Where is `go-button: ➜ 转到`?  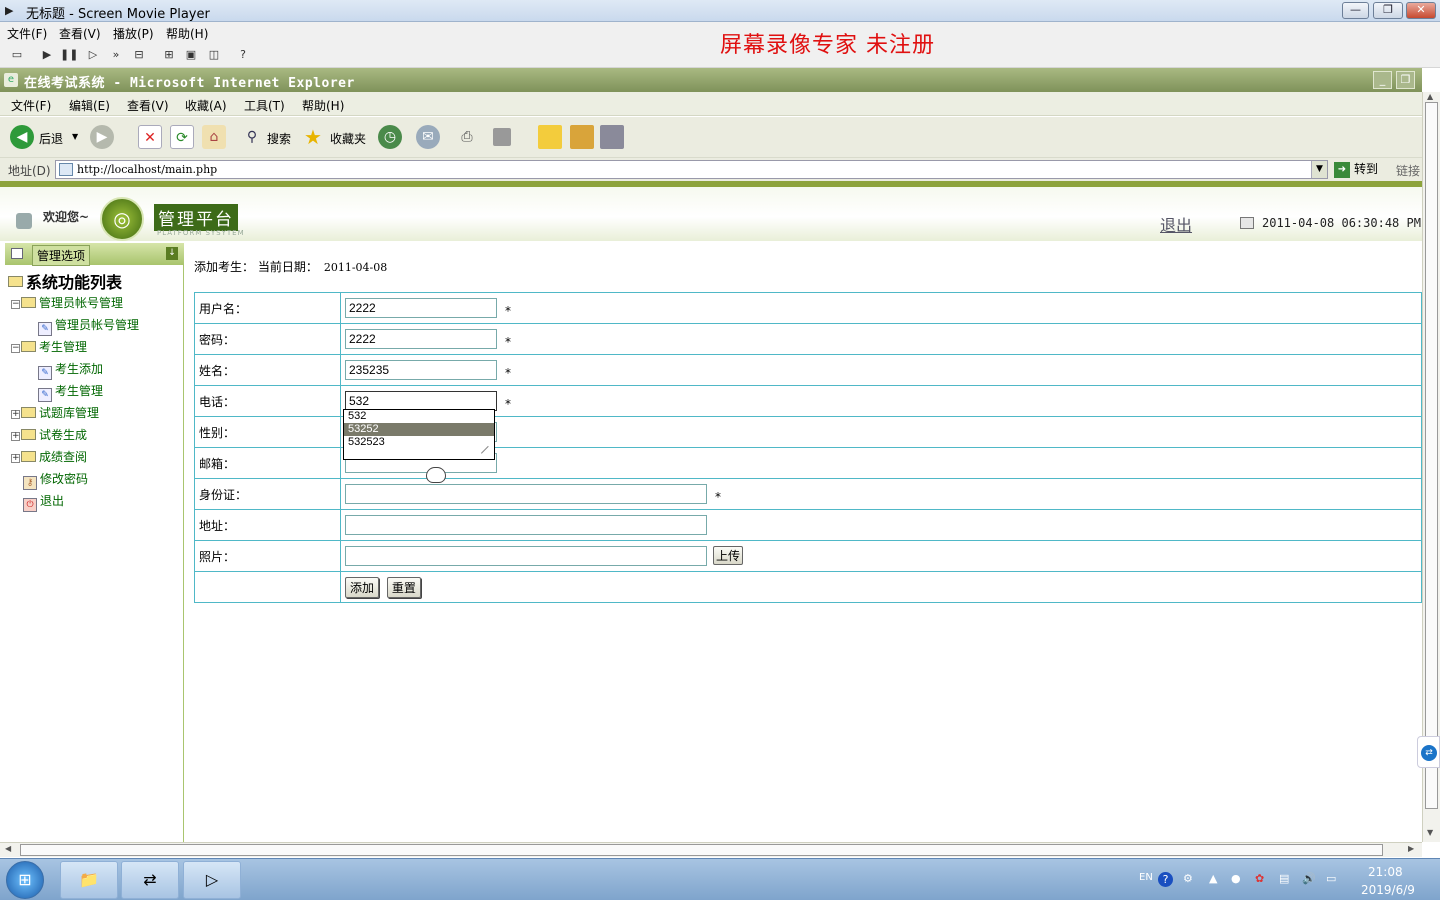 go-button: ➜ 转到 is located at coordinates (1356, 169).